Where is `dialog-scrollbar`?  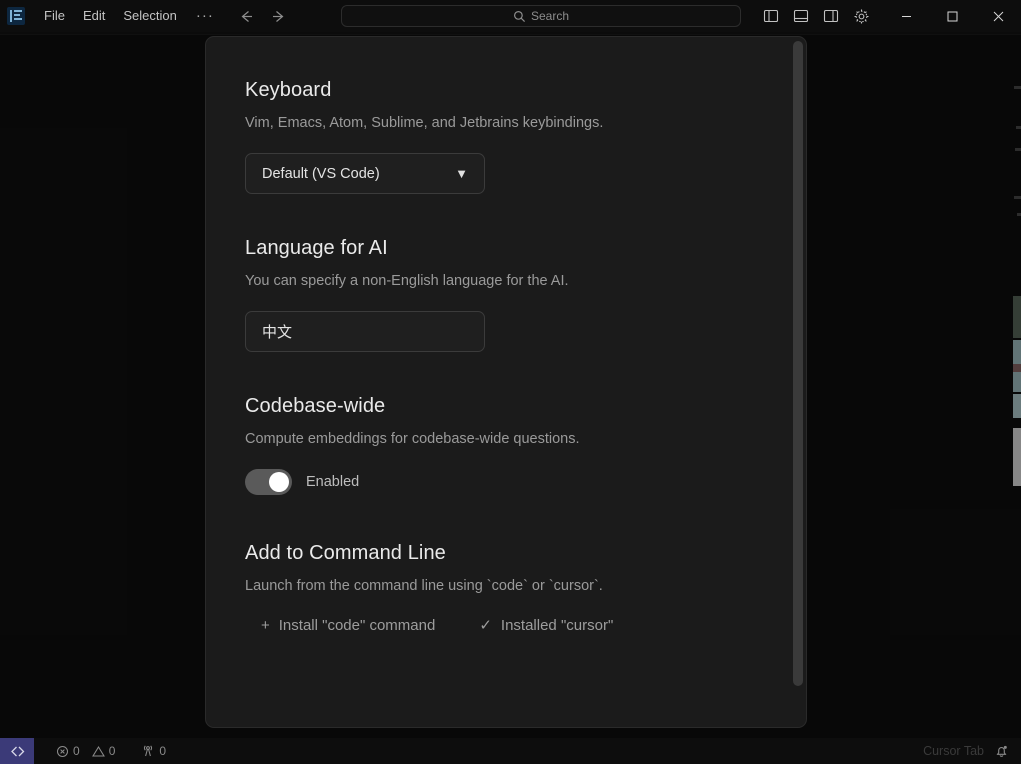 dialog-scrollbar is located at coordinates (798, 383).